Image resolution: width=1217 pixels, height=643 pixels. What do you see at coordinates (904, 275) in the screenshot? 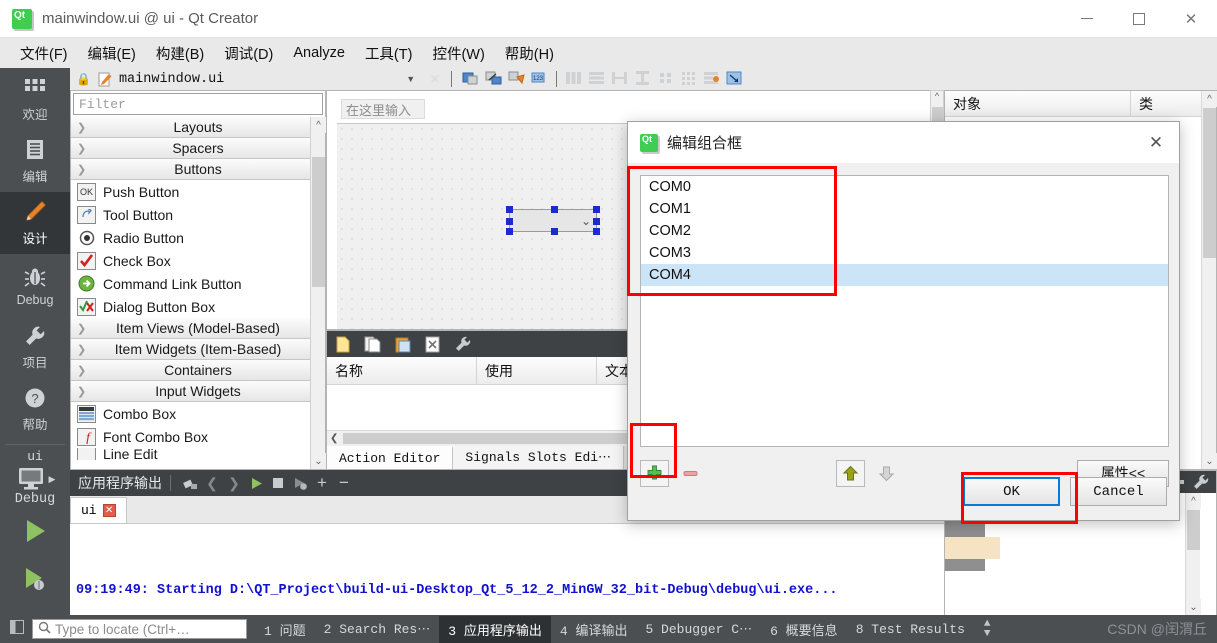
I see `list-item-selected: COM4` at bounding box center [904, 275].